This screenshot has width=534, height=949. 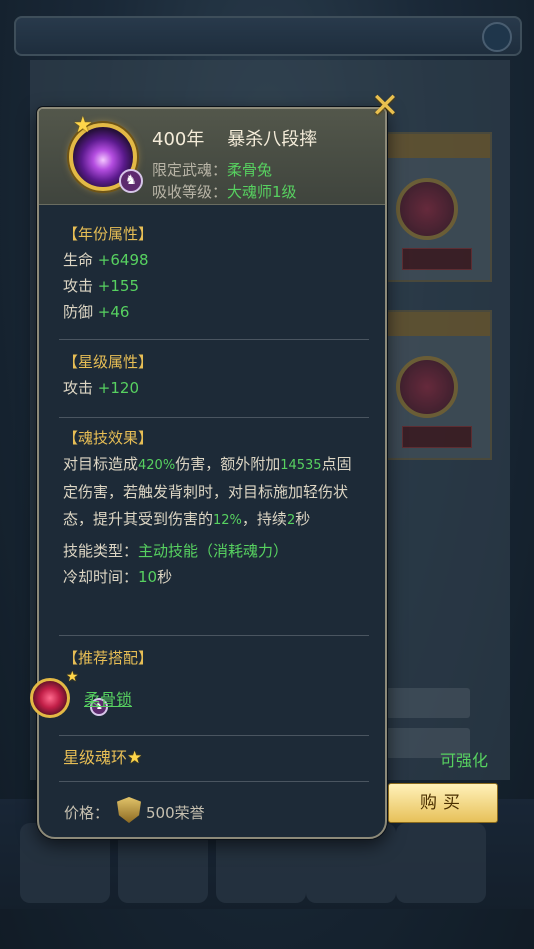 What do you see at coordinates (214, 388) in the screenshot?
I see `attr-row: 攻击 +120` at bounding box center [214, 388].